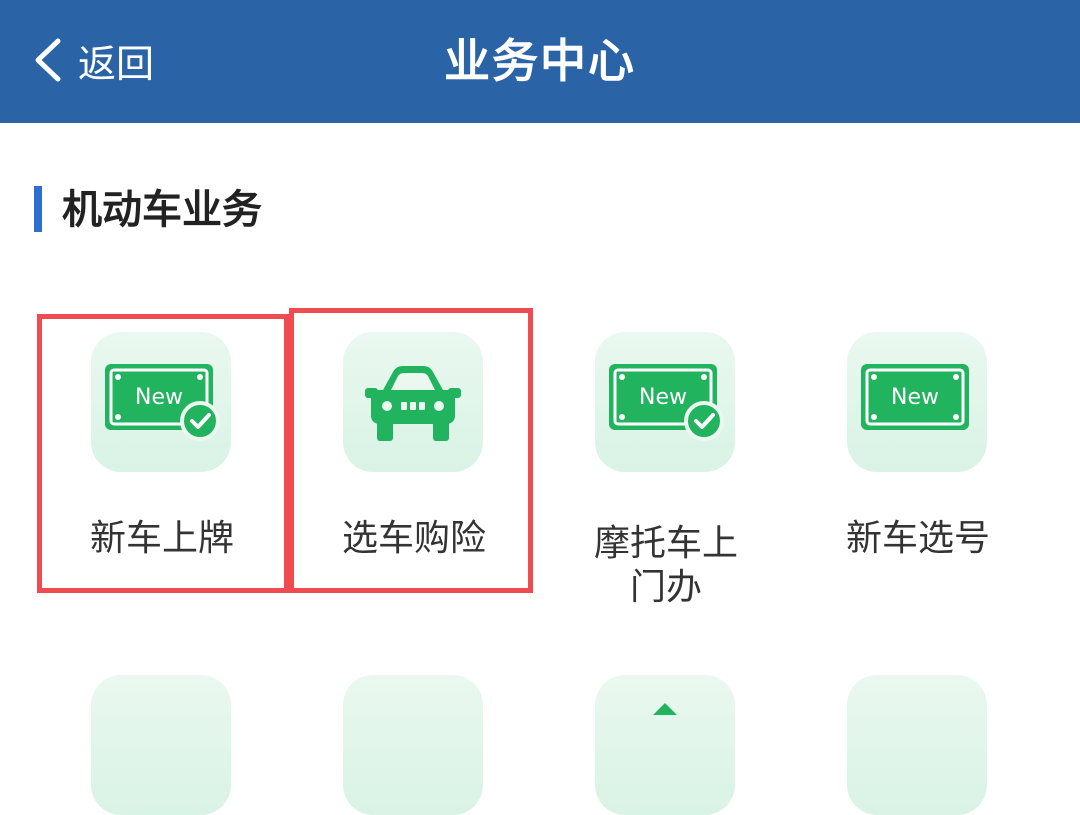 The height and width of the screenshot is (815, 1080). I want to click on section-accent-bar, so click(38, 209).